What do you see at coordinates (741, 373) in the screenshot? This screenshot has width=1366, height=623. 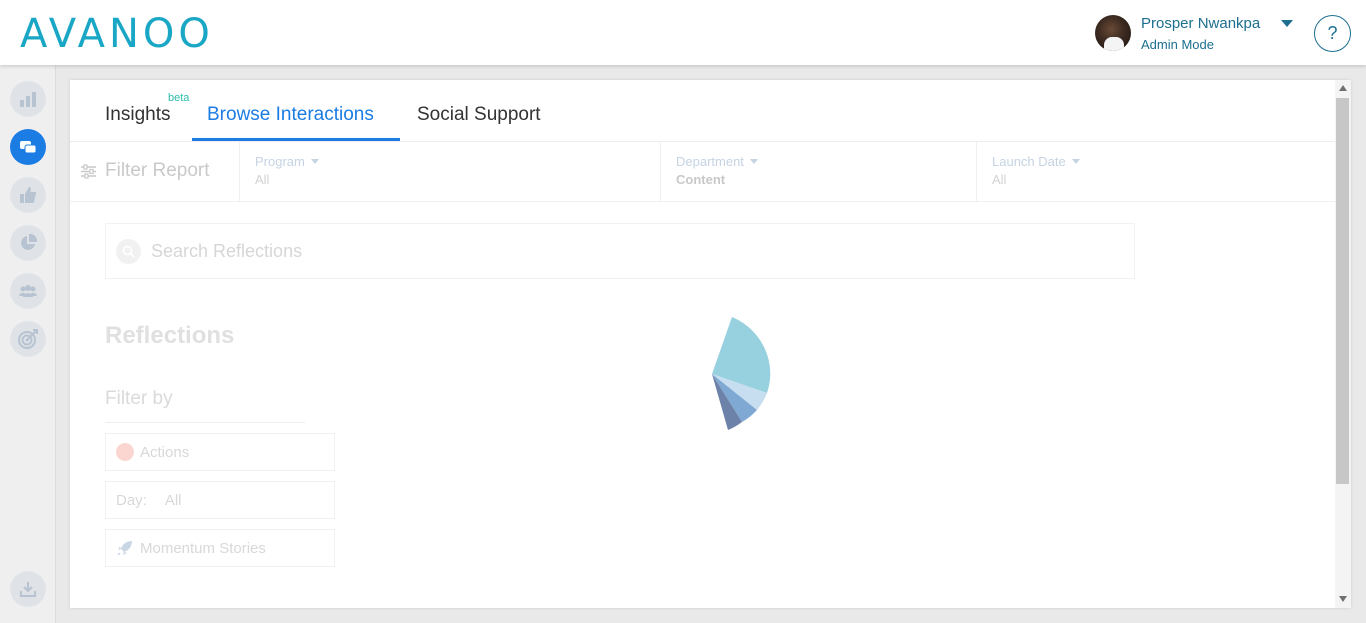 I see `loading-spinner-icon` at bounding box center [741, 373].